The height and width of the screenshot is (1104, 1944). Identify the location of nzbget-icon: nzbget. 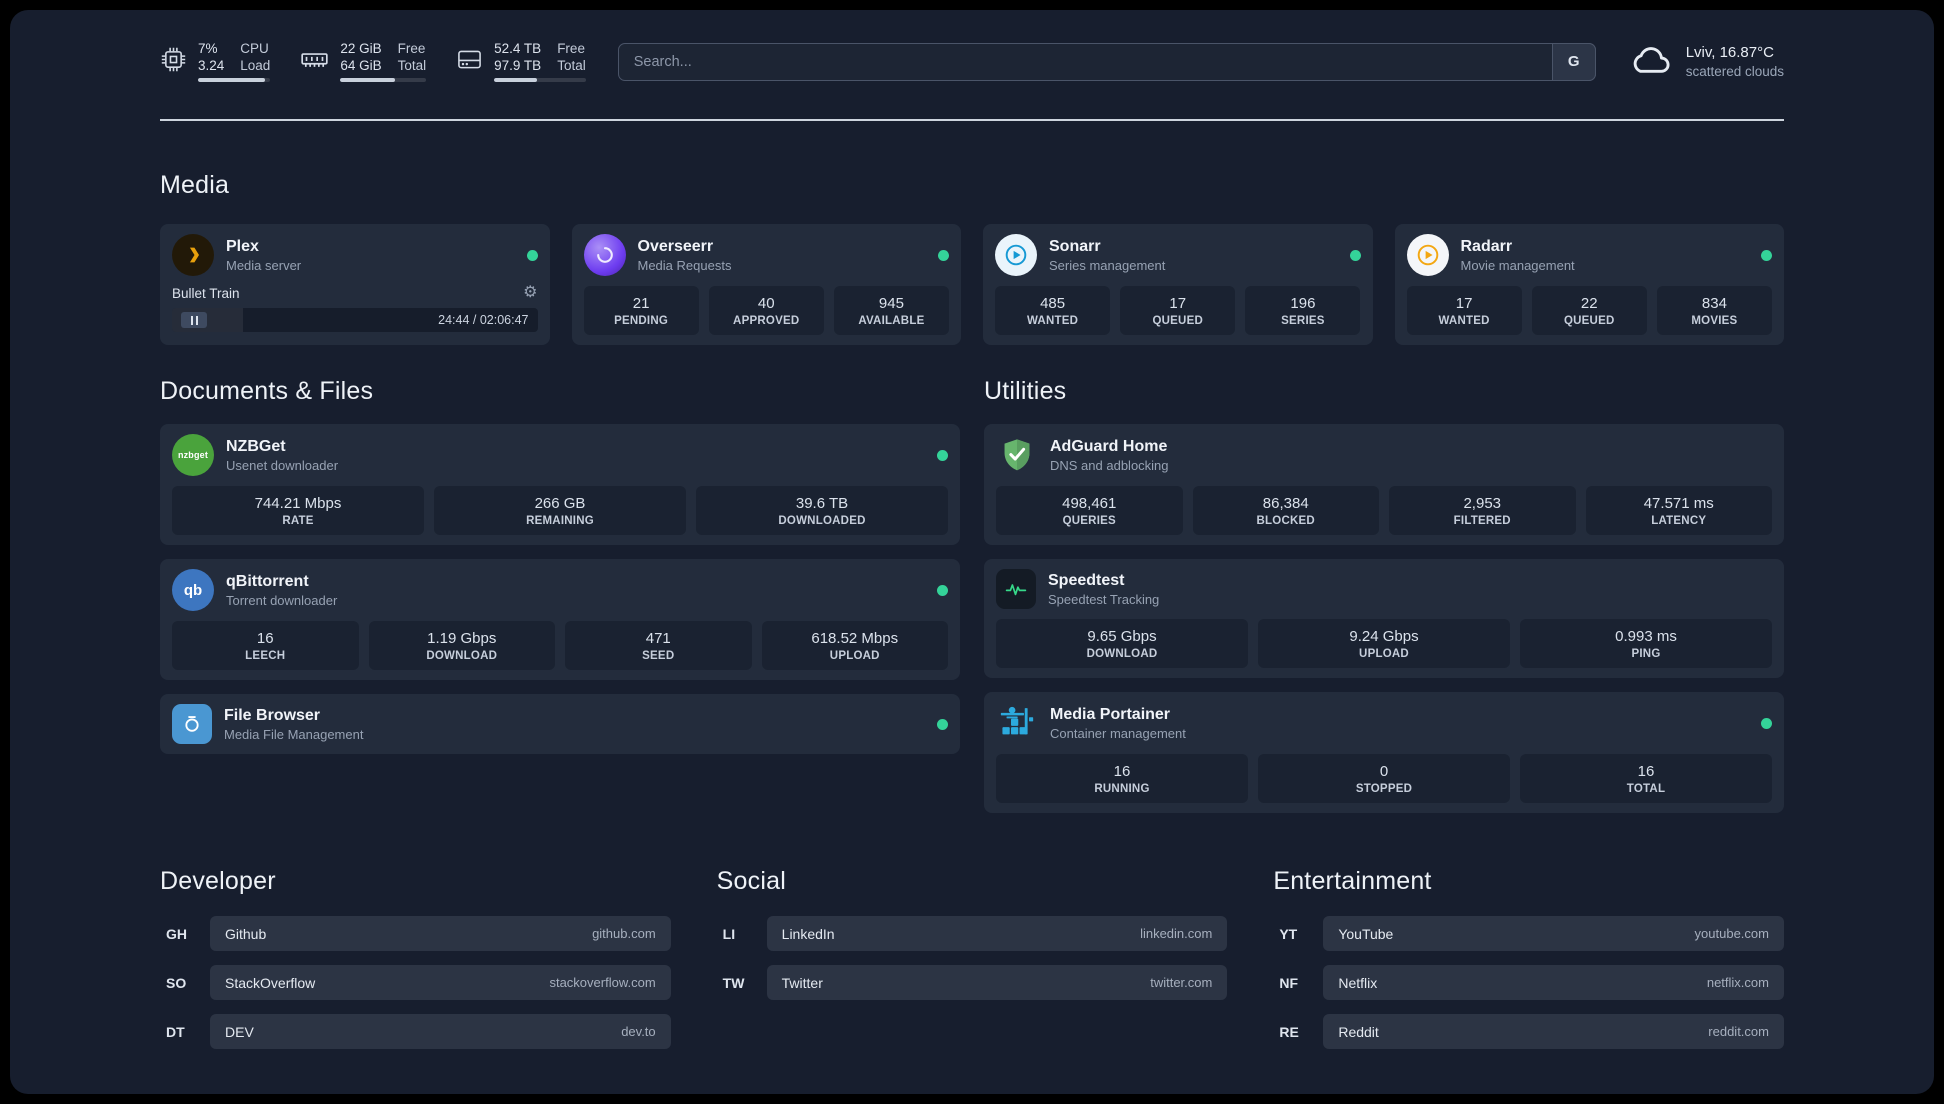
(193, 455).